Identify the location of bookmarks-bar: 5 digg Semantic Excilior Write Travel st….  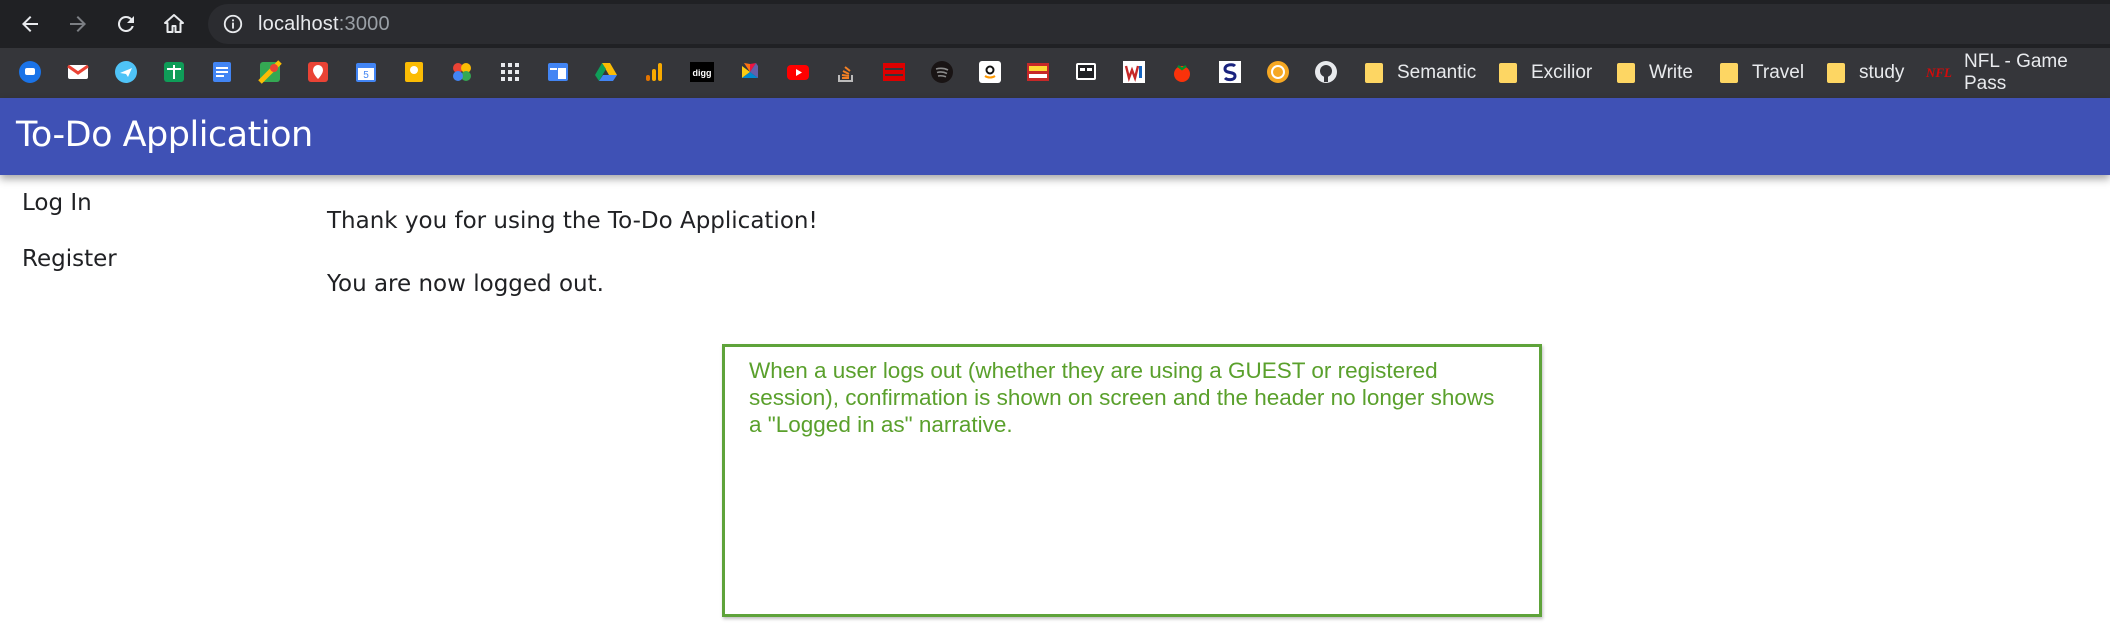
(1055, 73).